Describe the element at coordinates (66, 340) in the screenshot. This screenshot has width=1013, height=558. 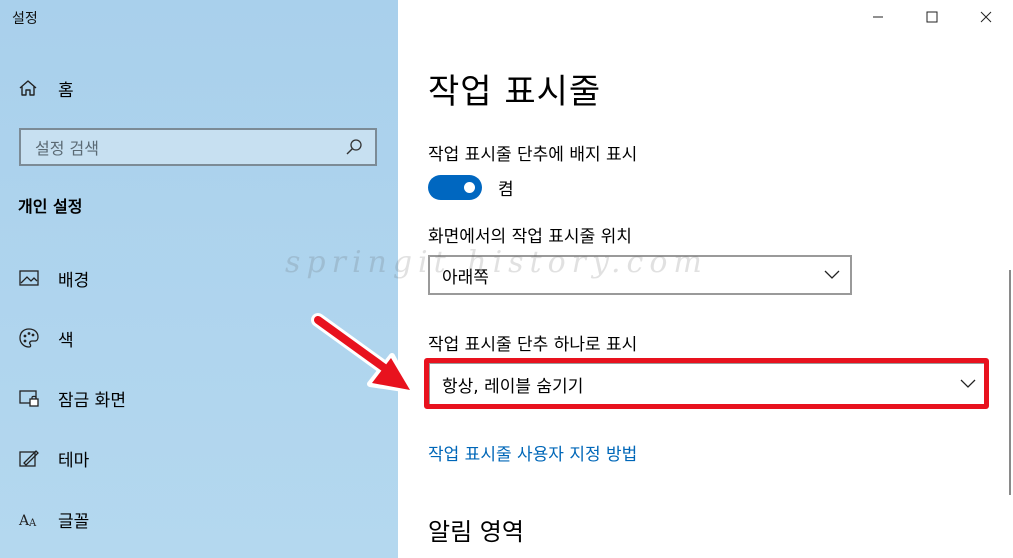
I see `sidebar-item-label: 색` at that location.